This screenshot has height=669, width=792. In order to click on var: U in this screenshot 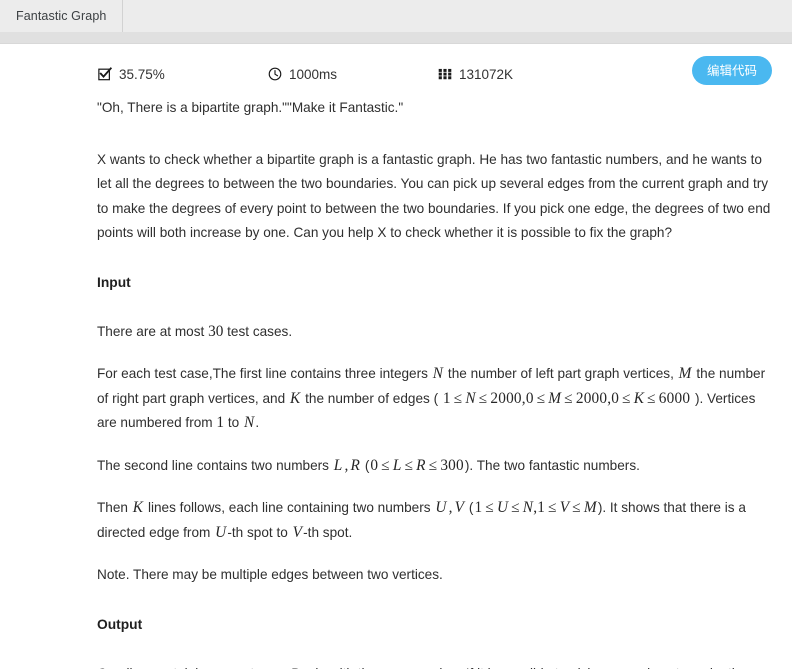, I will do `click(502, 507)`.